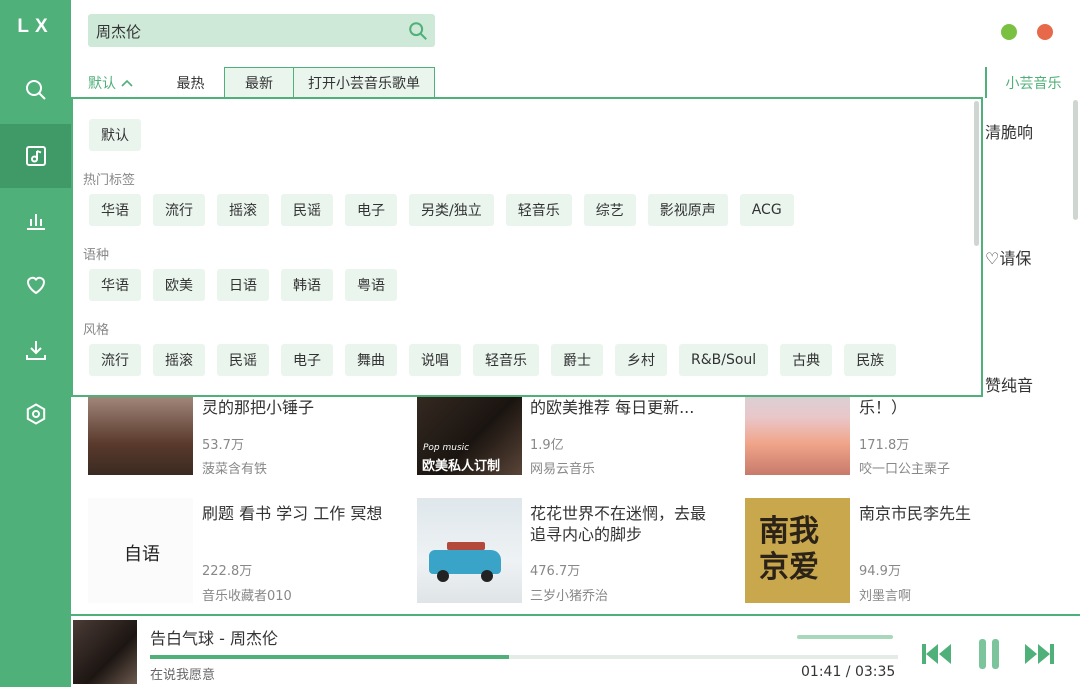 The image size is (1080, 687). I want to click on playlist-author: 网易云音乐, so click(563, 469).